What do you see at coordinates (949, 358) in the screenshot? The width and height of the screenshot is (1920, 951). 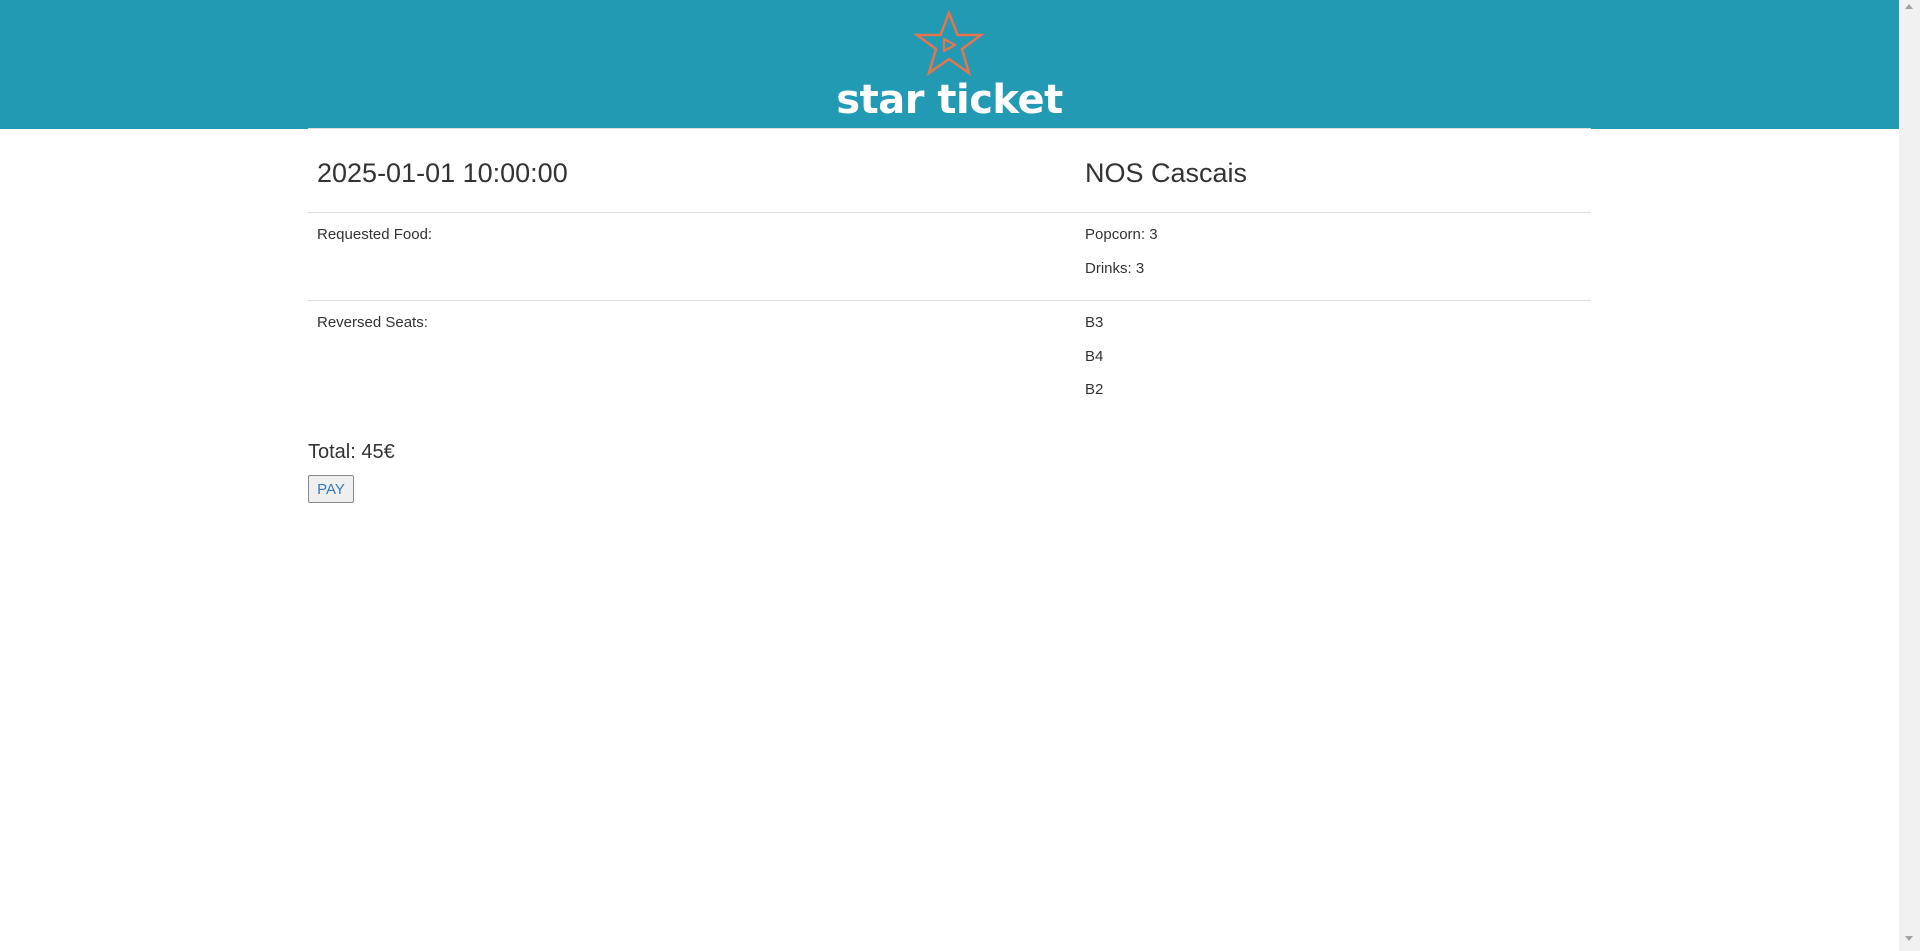 I see `seats-row: Reversed Seats: B3 B4 B2` at bounding box center [949, 358].